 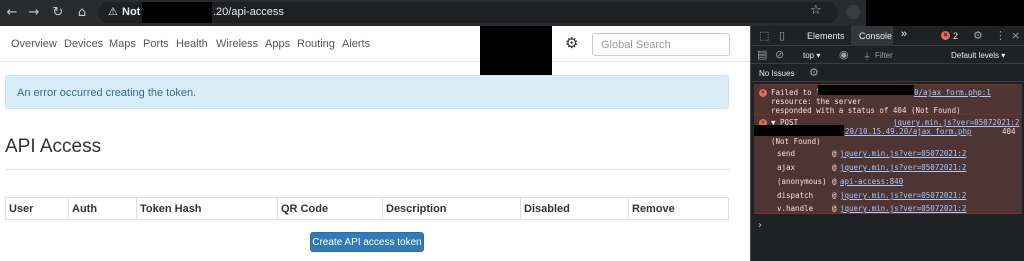 I want to click on forward-icon: →, so click(x=34, y=13).